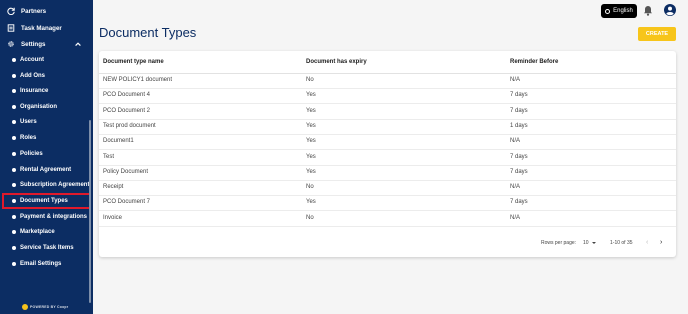  What do you see at coordinates (34, 11) in the screenshot?
I see `sidebar-item-label: Partners` at bounding box center [34, 11].